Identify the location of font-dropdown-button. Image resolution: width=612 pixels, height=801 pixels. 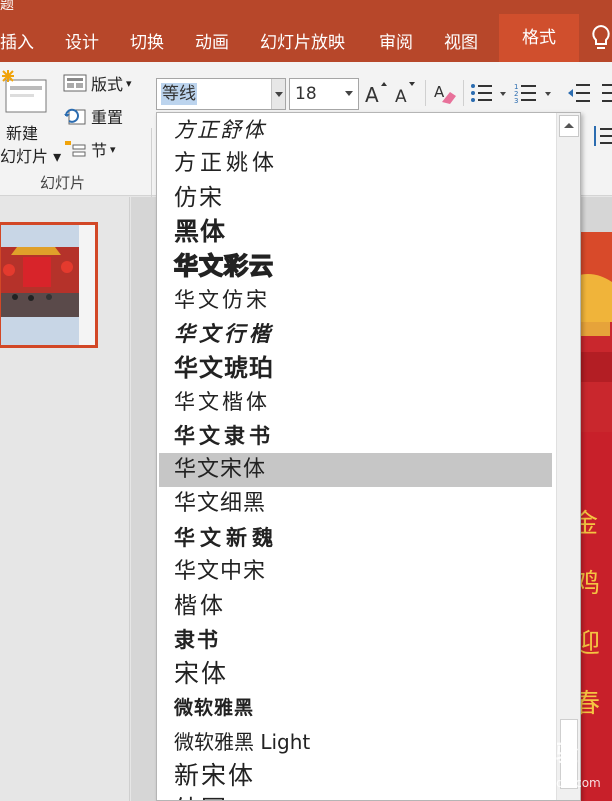
(278, 94).